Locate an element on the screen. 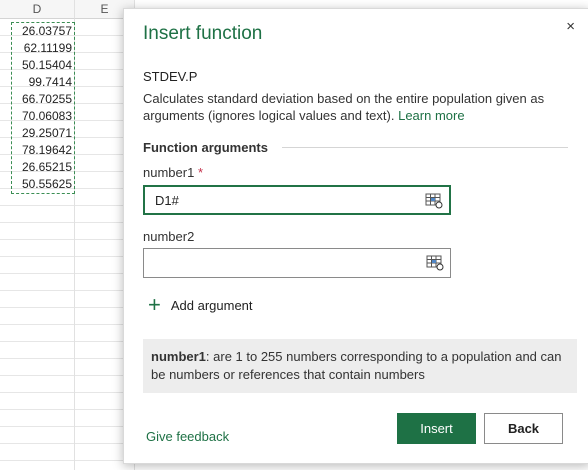 This screenshot has height=470, width=588. cell: 26.65215 is located at coordinates (43, 167).